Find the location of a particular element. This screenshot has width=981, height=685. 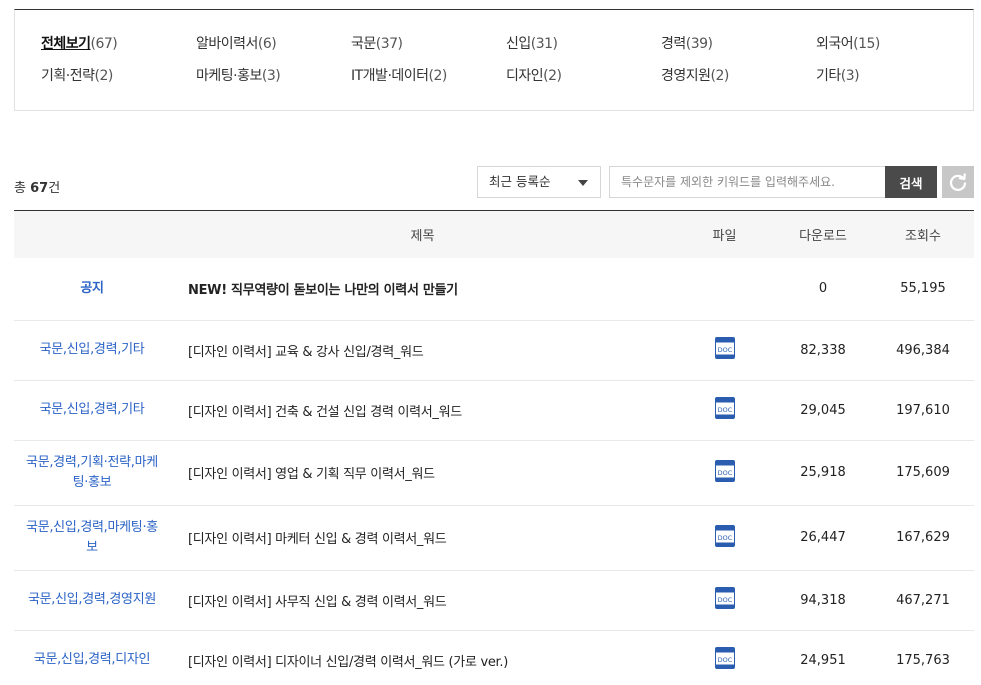

row-views: 55,195 is located at coordinates (923, 289).